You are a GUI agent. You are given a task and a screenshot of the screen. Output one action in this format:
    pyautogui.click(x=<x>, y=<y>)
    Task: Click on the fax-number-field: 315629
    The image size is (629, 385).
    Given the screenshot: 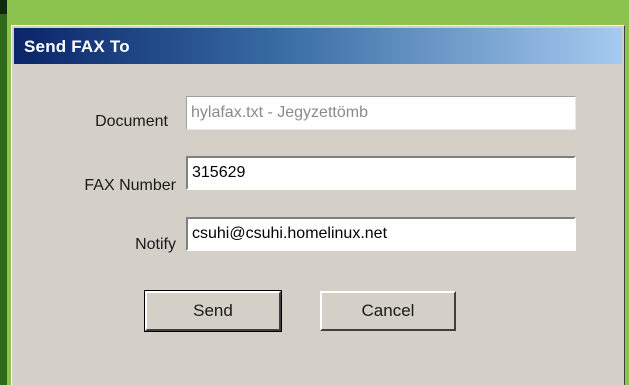 What is the action you would take?
    pyautogui.click(x=381, y=173)
    